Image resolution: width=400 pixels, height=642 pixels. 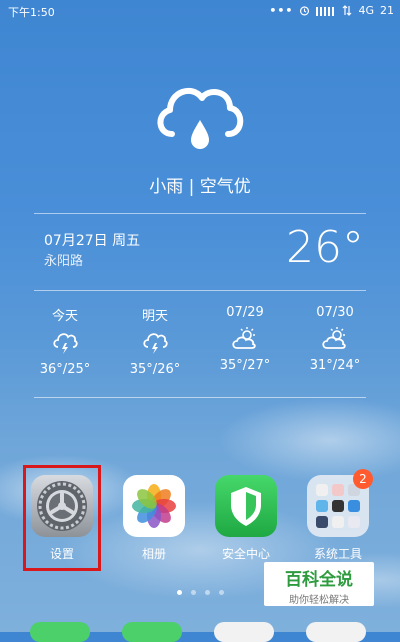 What do you see at coordinates (244, 632) in the screenshot?
I see `dock-app-browser` at bounding box center [244, 632].